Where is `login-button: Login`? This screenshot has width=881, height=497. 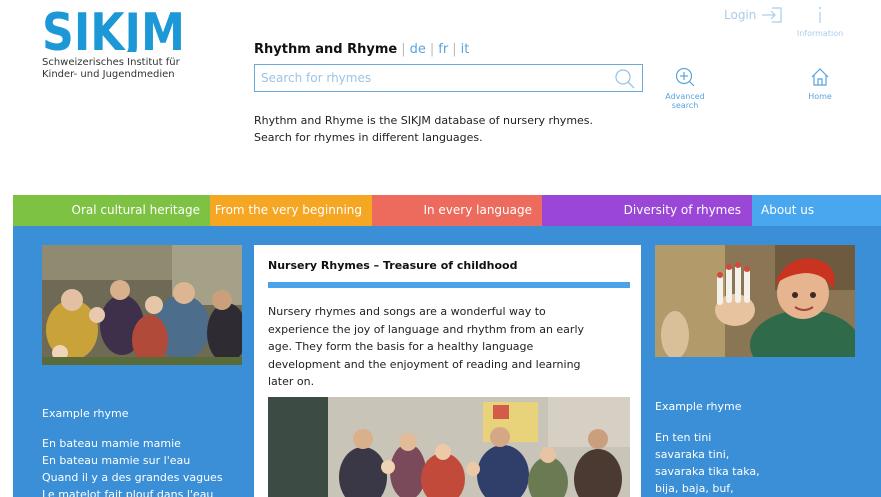
login-button: Login is located at coordinates (753, 15).